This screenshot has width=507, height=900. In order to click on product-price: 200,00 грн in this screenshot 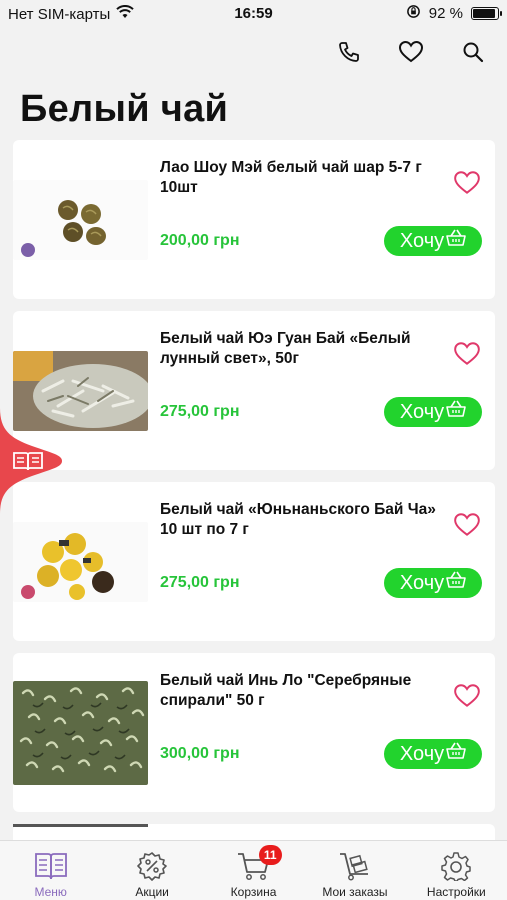, I will do `click(200, 240)`.